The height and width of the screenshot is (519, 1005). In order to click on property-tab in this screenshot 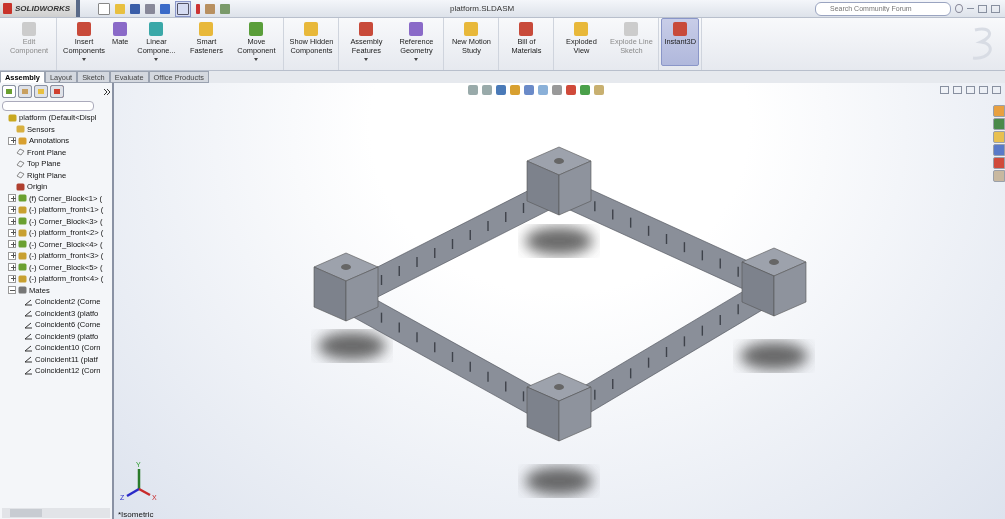, I will do `click(25, 91)`.